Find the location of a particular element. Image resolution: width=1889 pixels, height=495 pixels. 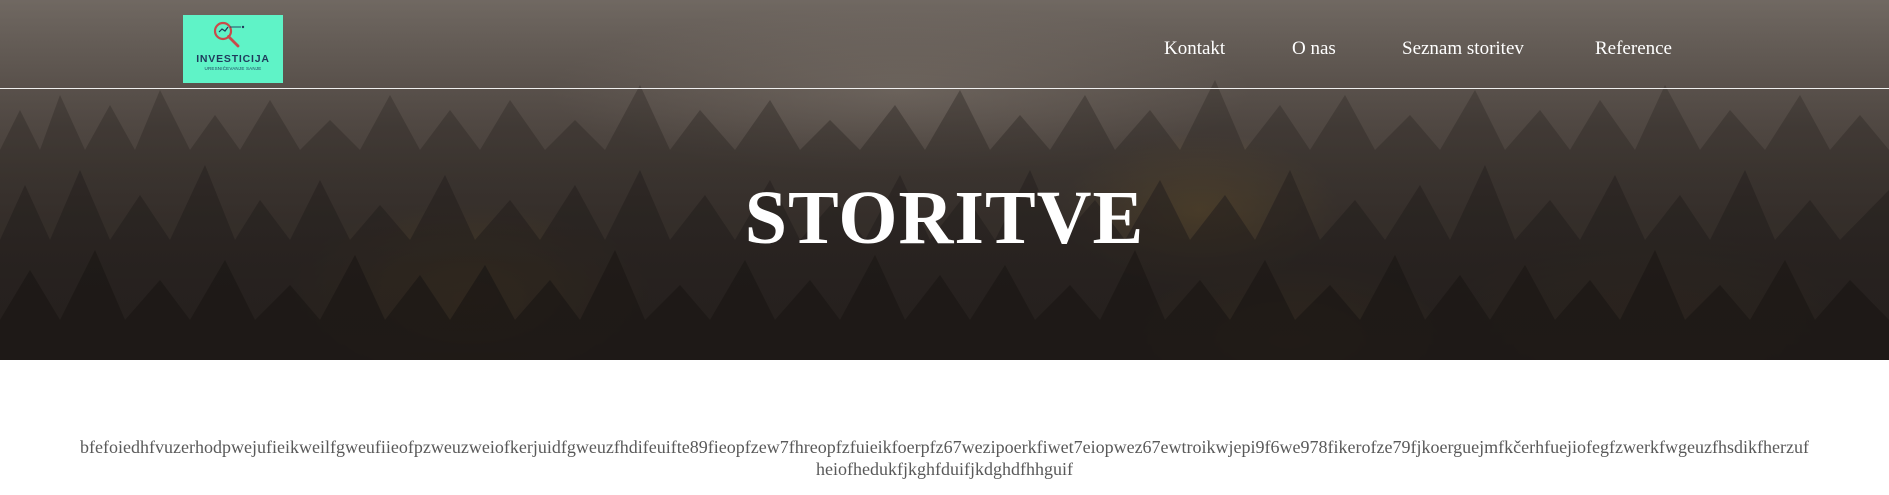

nav-item-kontakt: Kontakt is located at coordinates (1194, 49).